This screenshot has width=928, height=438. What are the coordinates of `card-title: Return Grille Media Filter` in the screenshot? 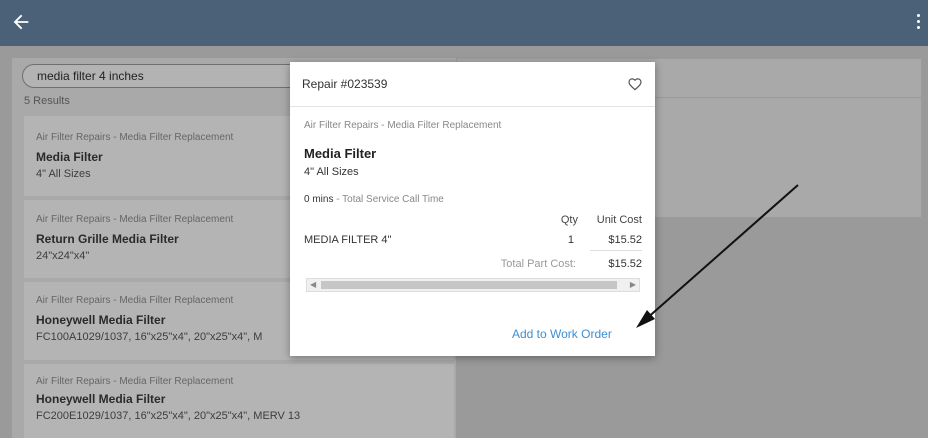 It's located at (107, 239).